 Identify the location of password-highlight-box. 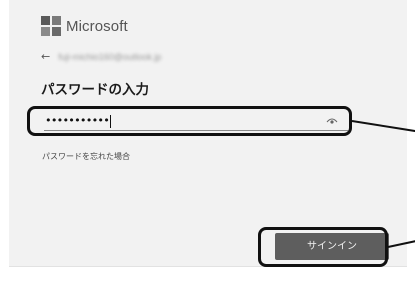
(189, 121).